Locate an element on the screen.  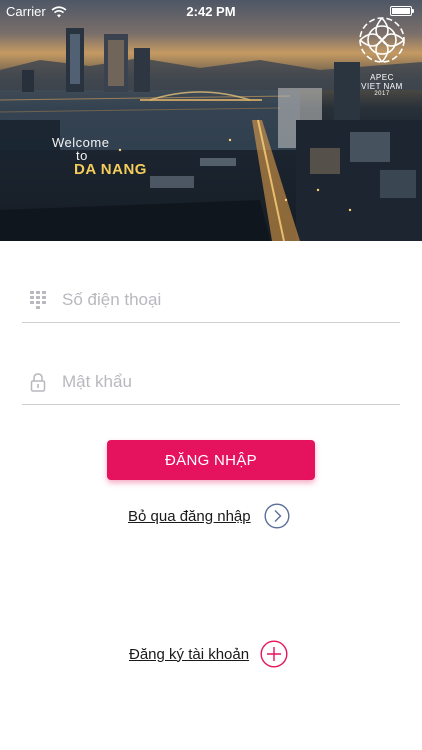
status-bar: Carrier 2:42 PM is located at coordinates (211, 11).